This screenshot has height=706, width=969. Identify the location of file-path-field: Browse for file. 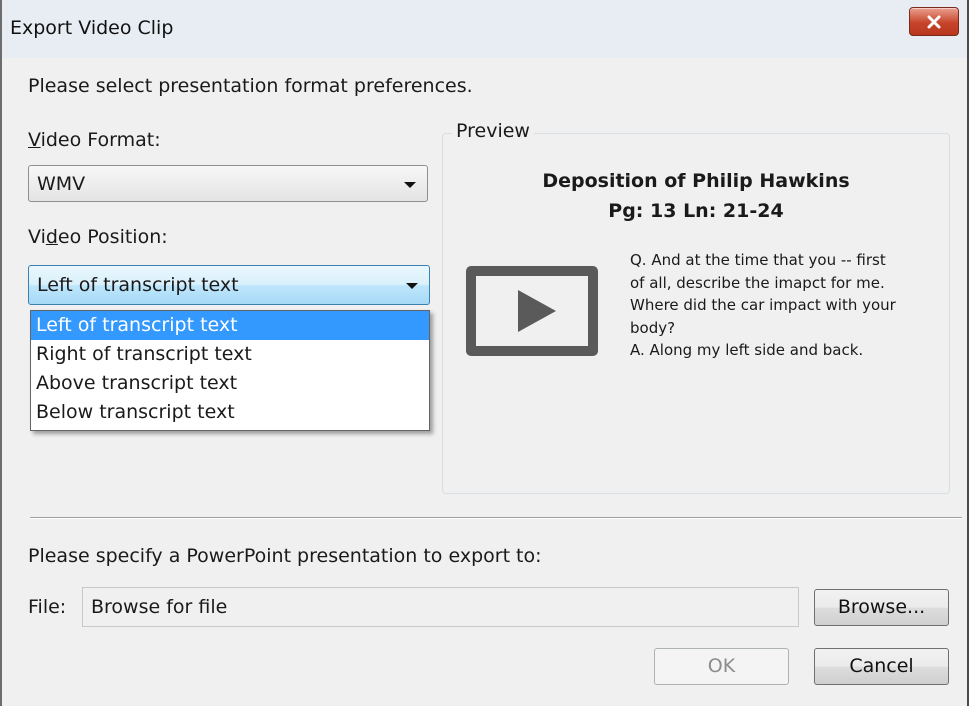
(440, 607).